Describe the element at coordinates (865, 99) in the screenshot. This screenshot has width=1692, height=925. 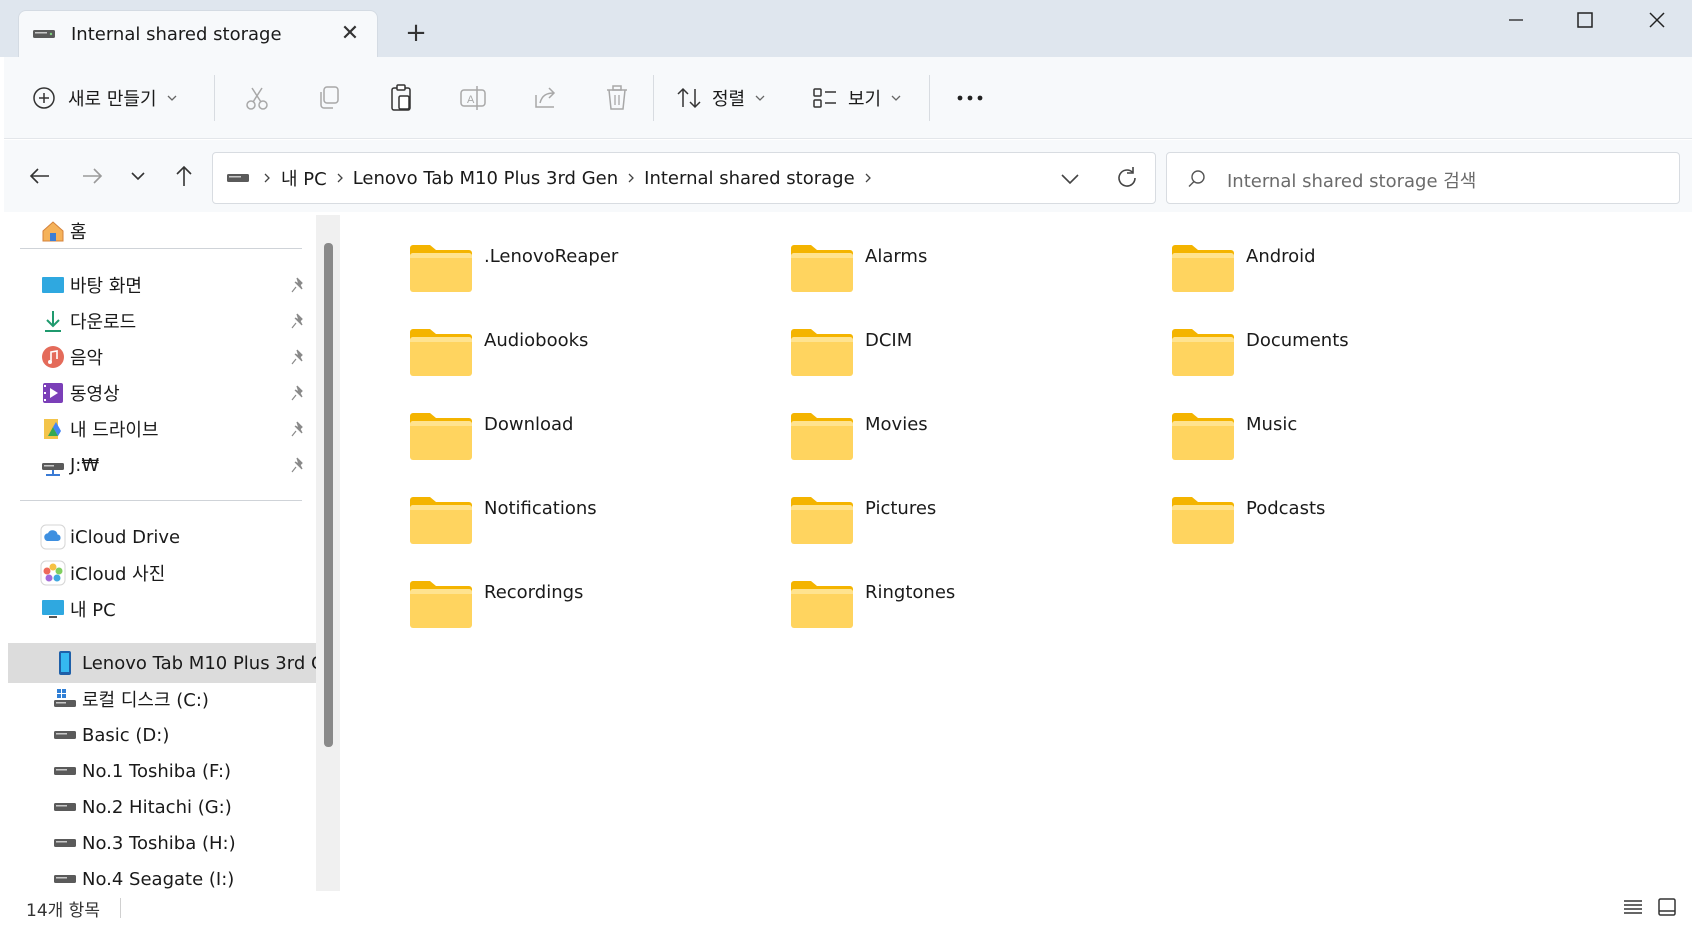
I see `view-label: 보기` at that location.